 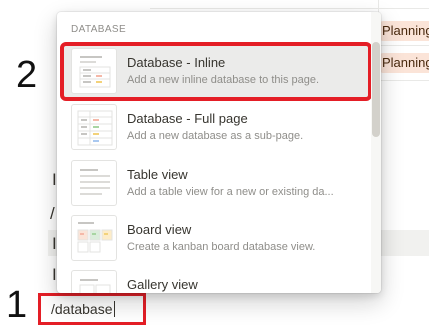 What do you see at coordinates (159, 229) in the screenshot?
I see `menu-item-title: Board view` at bounding box center [159, 229].